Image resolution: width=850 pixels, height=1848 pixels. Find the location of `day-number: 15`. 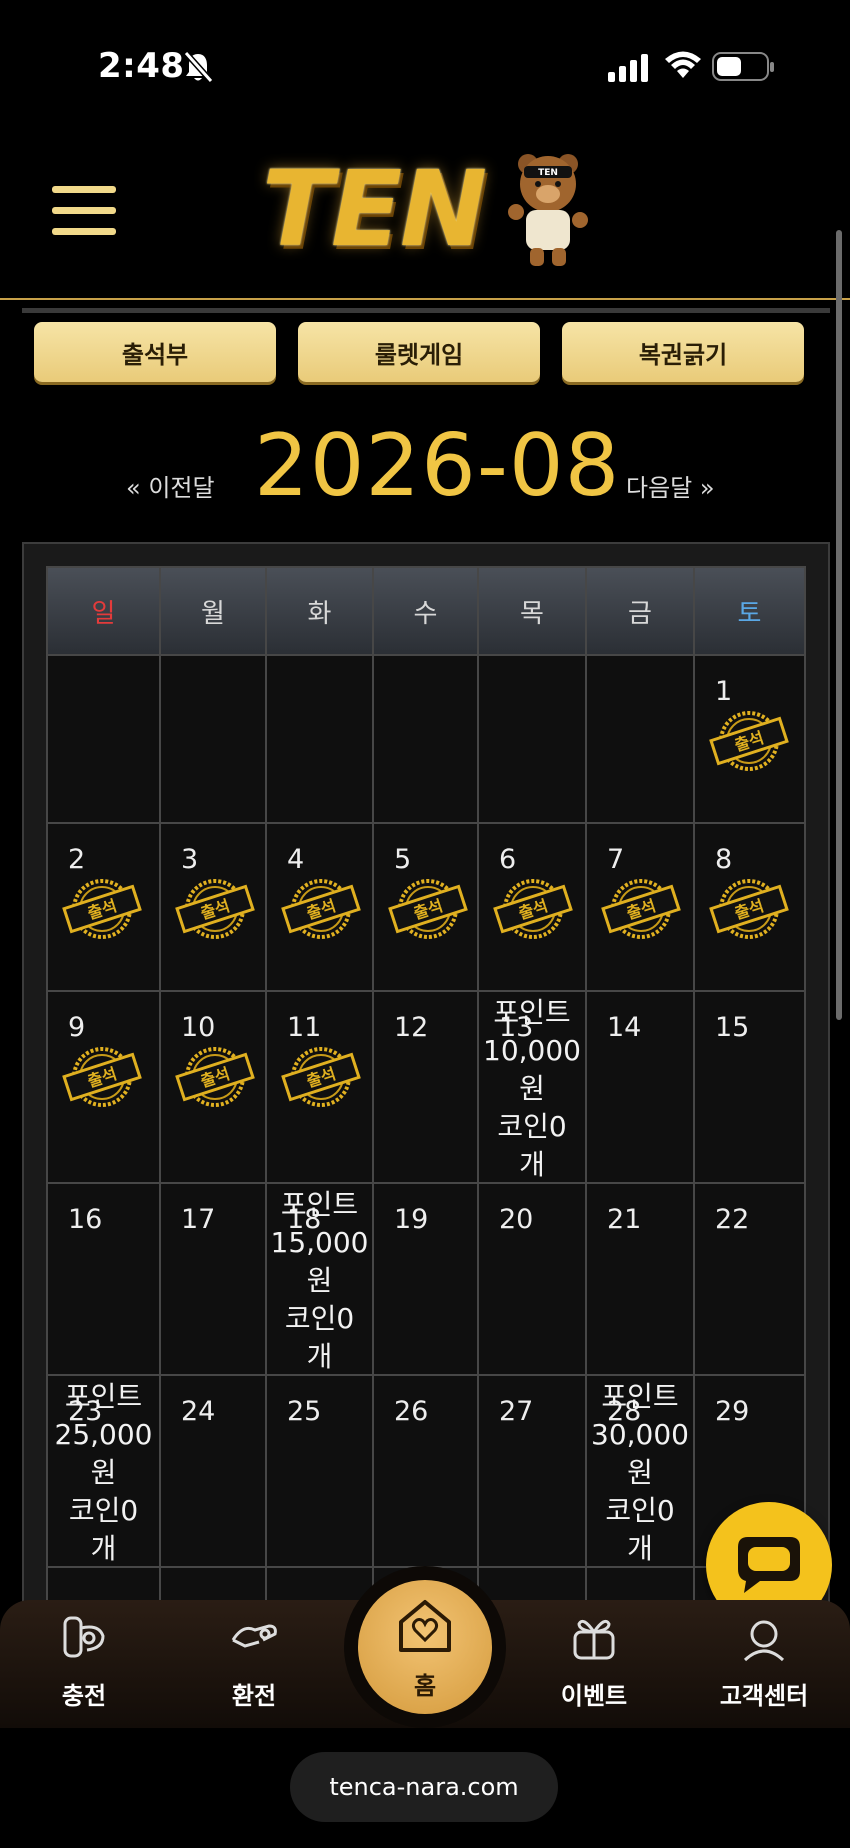

day-number: 15 is located at coordinates (732, 1027).